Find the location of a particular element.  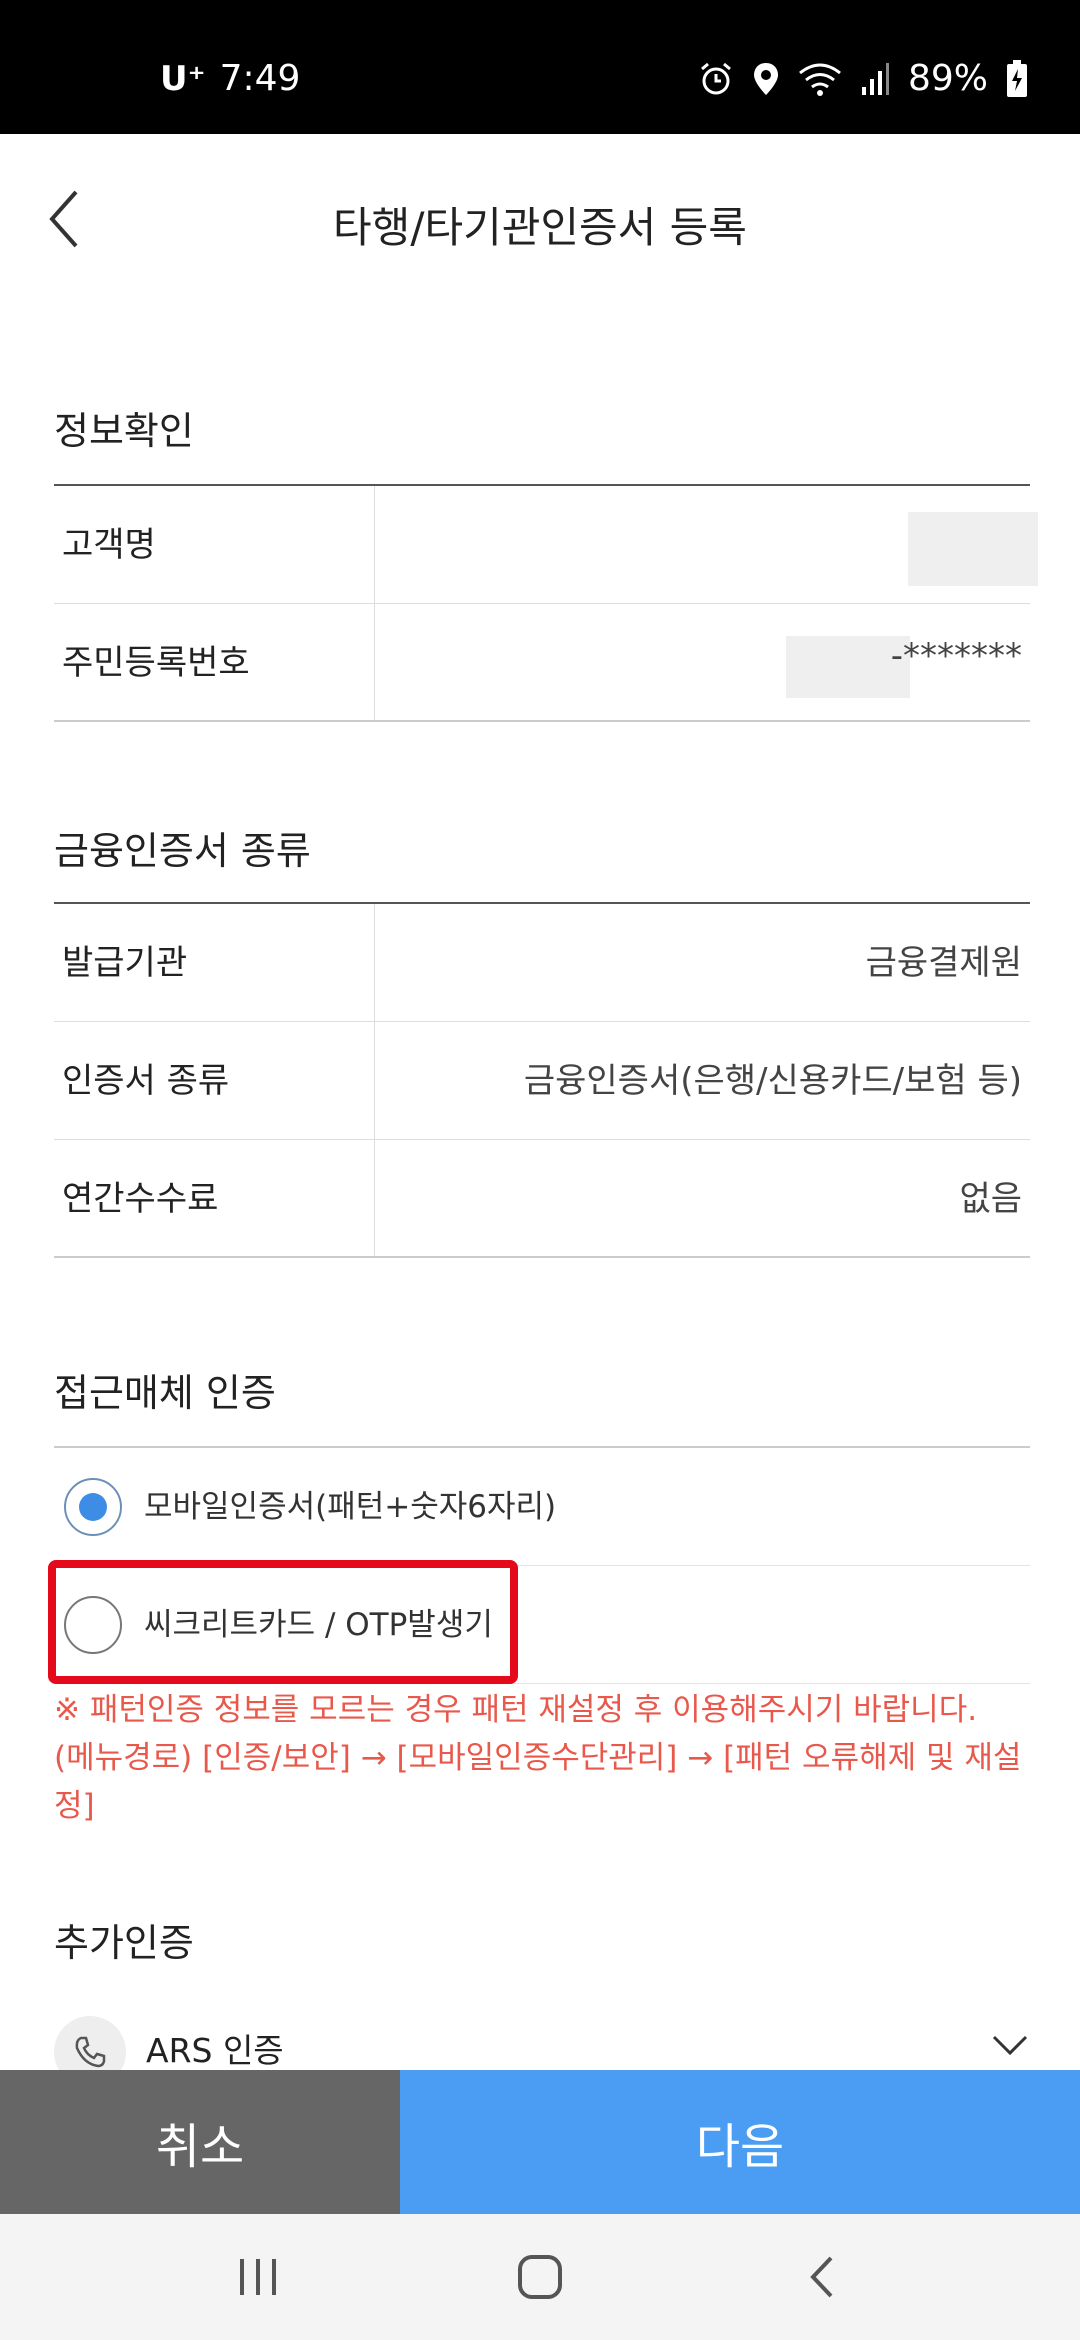

nav-back-icon is located at coordinates (822, 2277).